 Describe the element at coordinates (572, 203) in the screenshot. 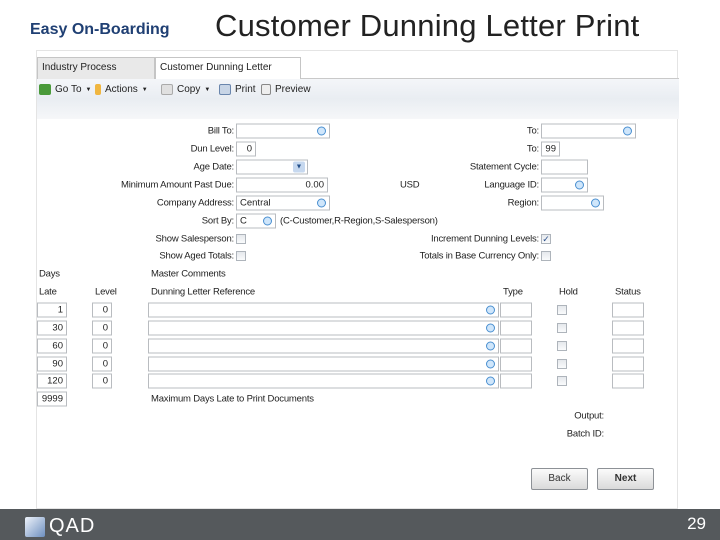

I see `region-input` at that location.